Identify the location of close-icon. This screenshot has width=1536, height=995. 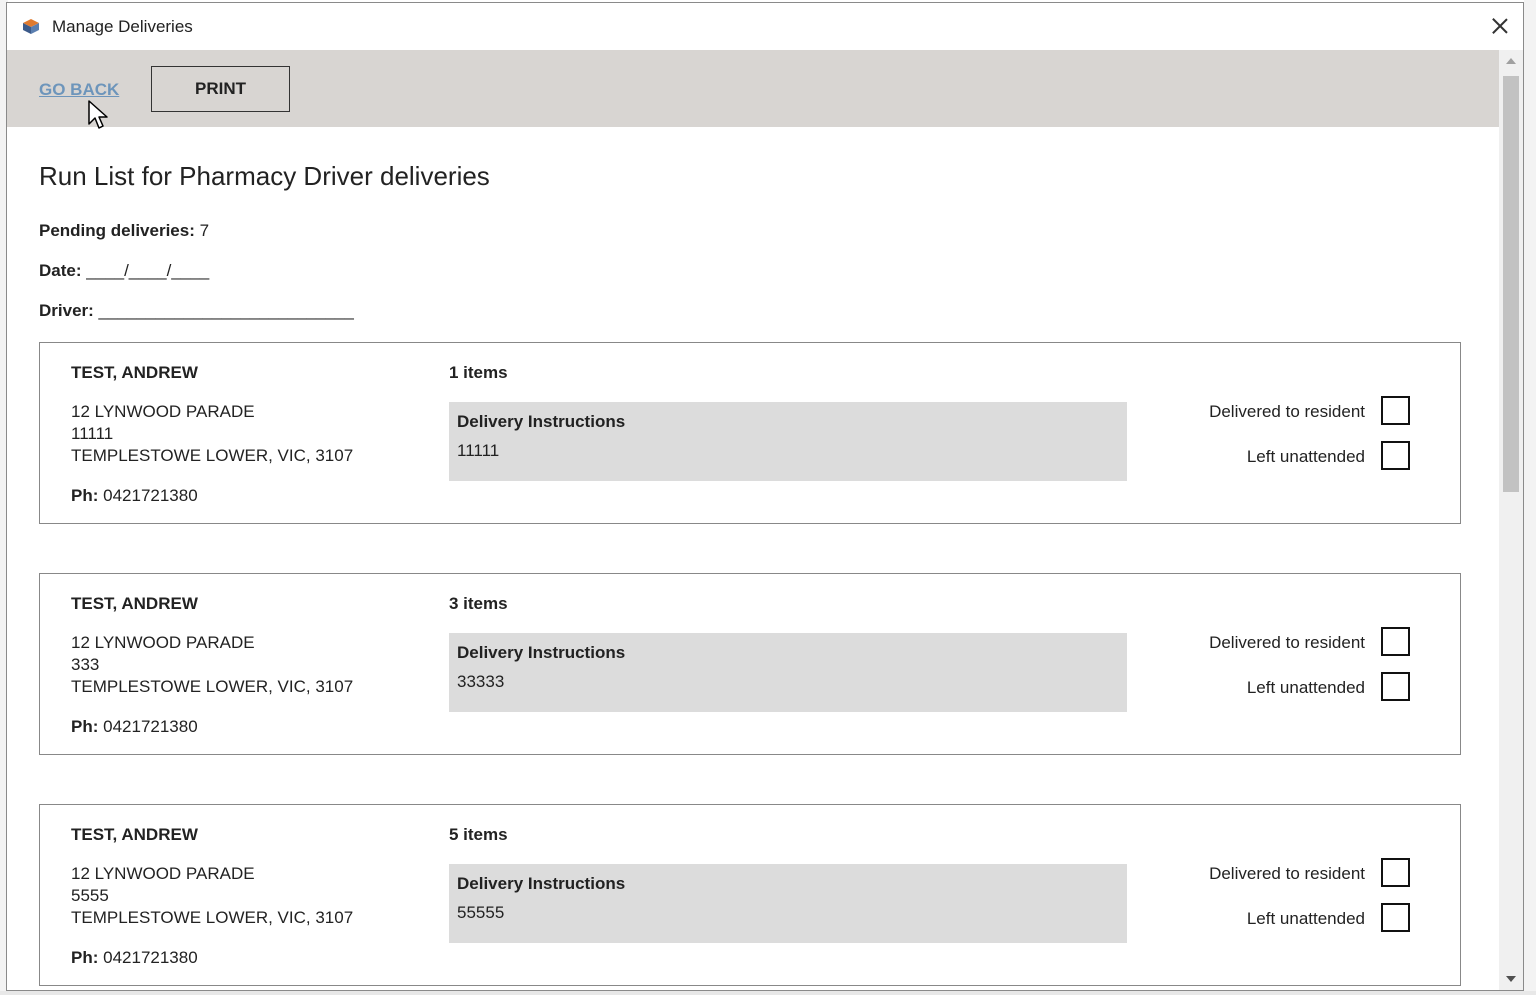
(1500, 26).